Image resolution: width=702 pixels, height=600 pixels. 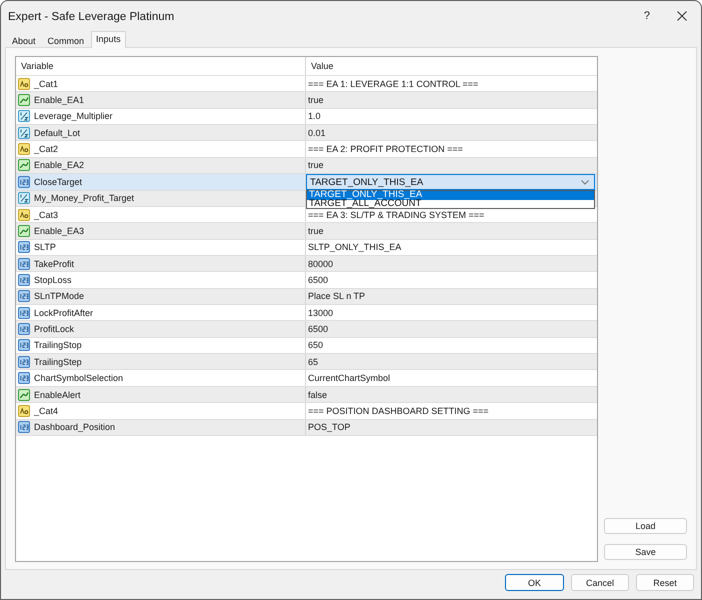 I want to click on variable-name: _Cat2, so click(x=46, y=149).